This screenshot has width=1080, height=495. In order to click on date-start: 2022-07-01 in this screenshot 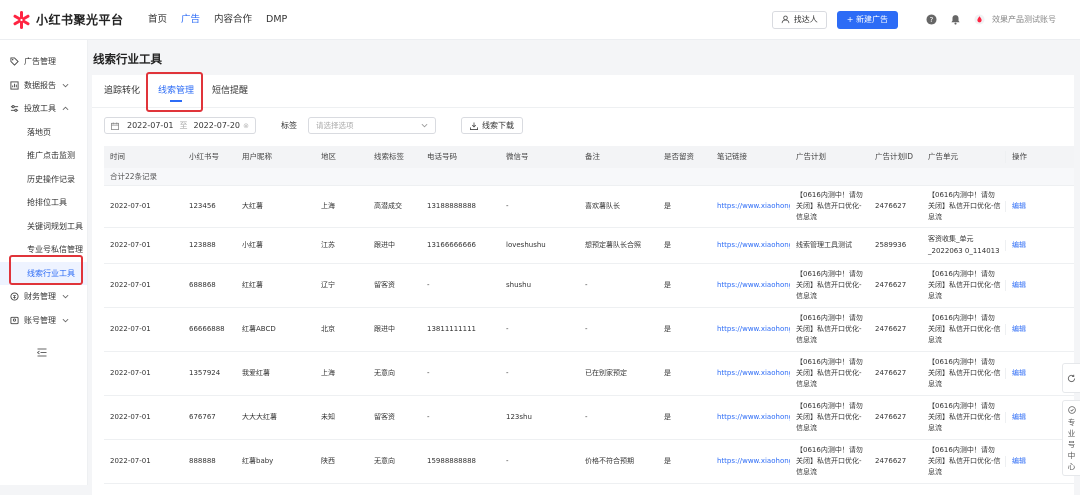, I will do `click(150, 125)`.